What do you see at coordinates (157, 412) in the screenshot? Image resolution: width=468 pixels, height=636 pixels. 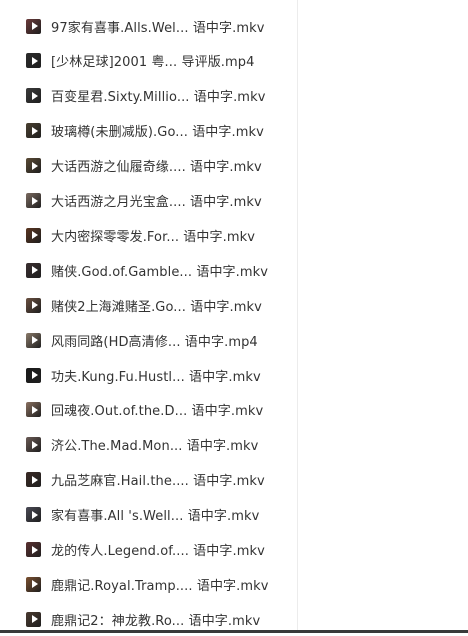 I see `file-name: 回魂夜.Out.of.the.D... 语中字.mkv` at bounding box center [157, 412].